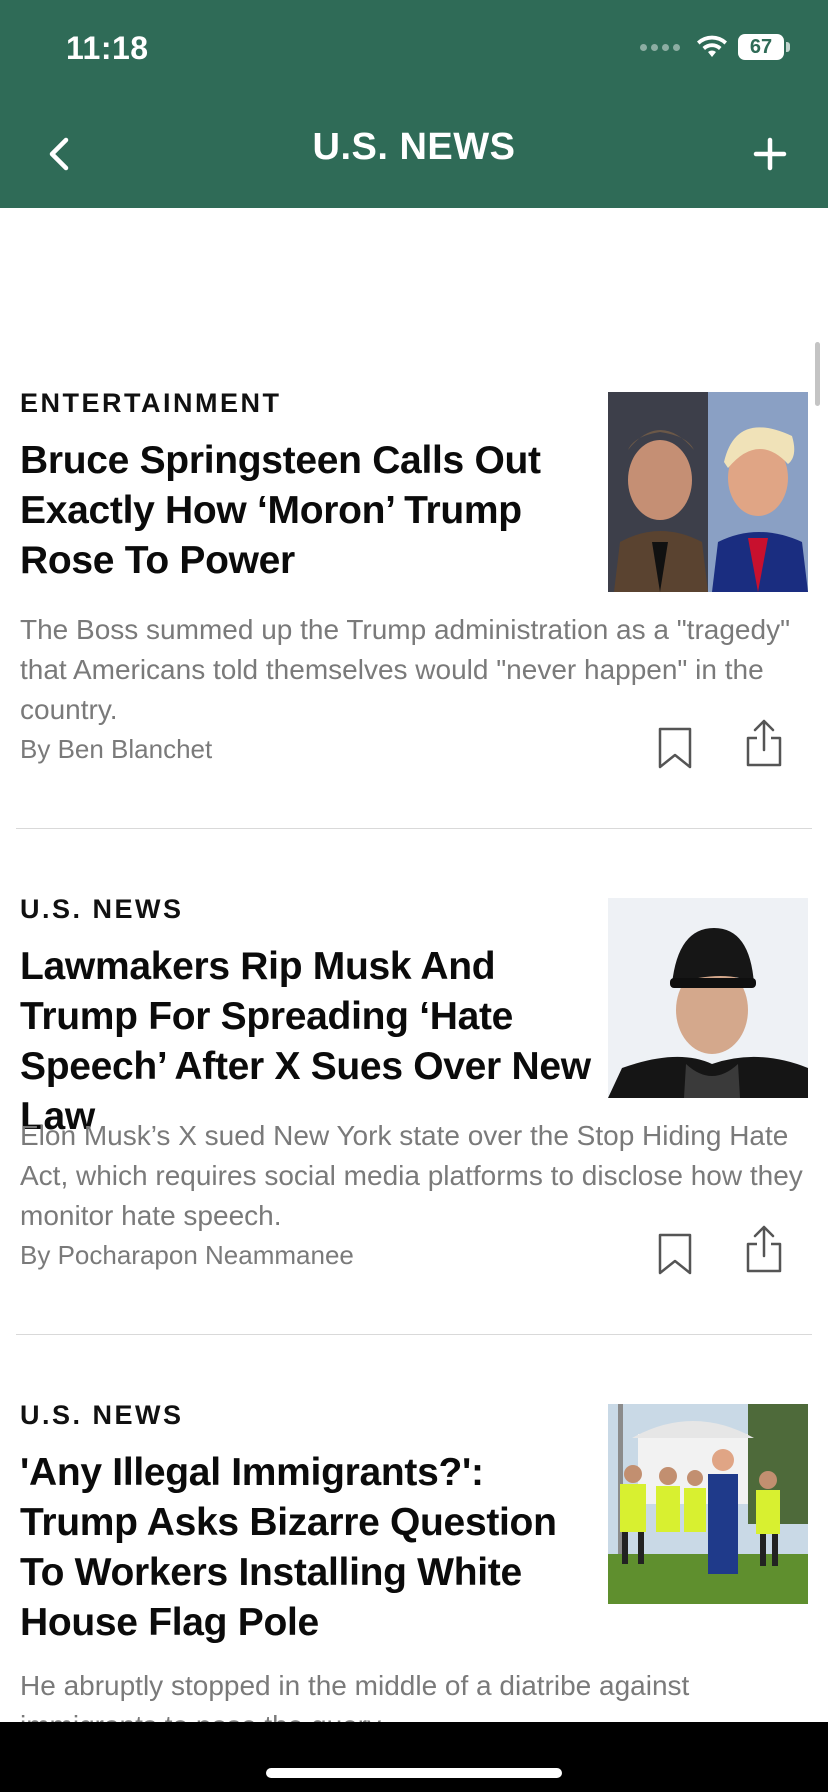 This screenshot has width=828, height=1792. I want to click on status-time: 11:18, so click(107, 48).